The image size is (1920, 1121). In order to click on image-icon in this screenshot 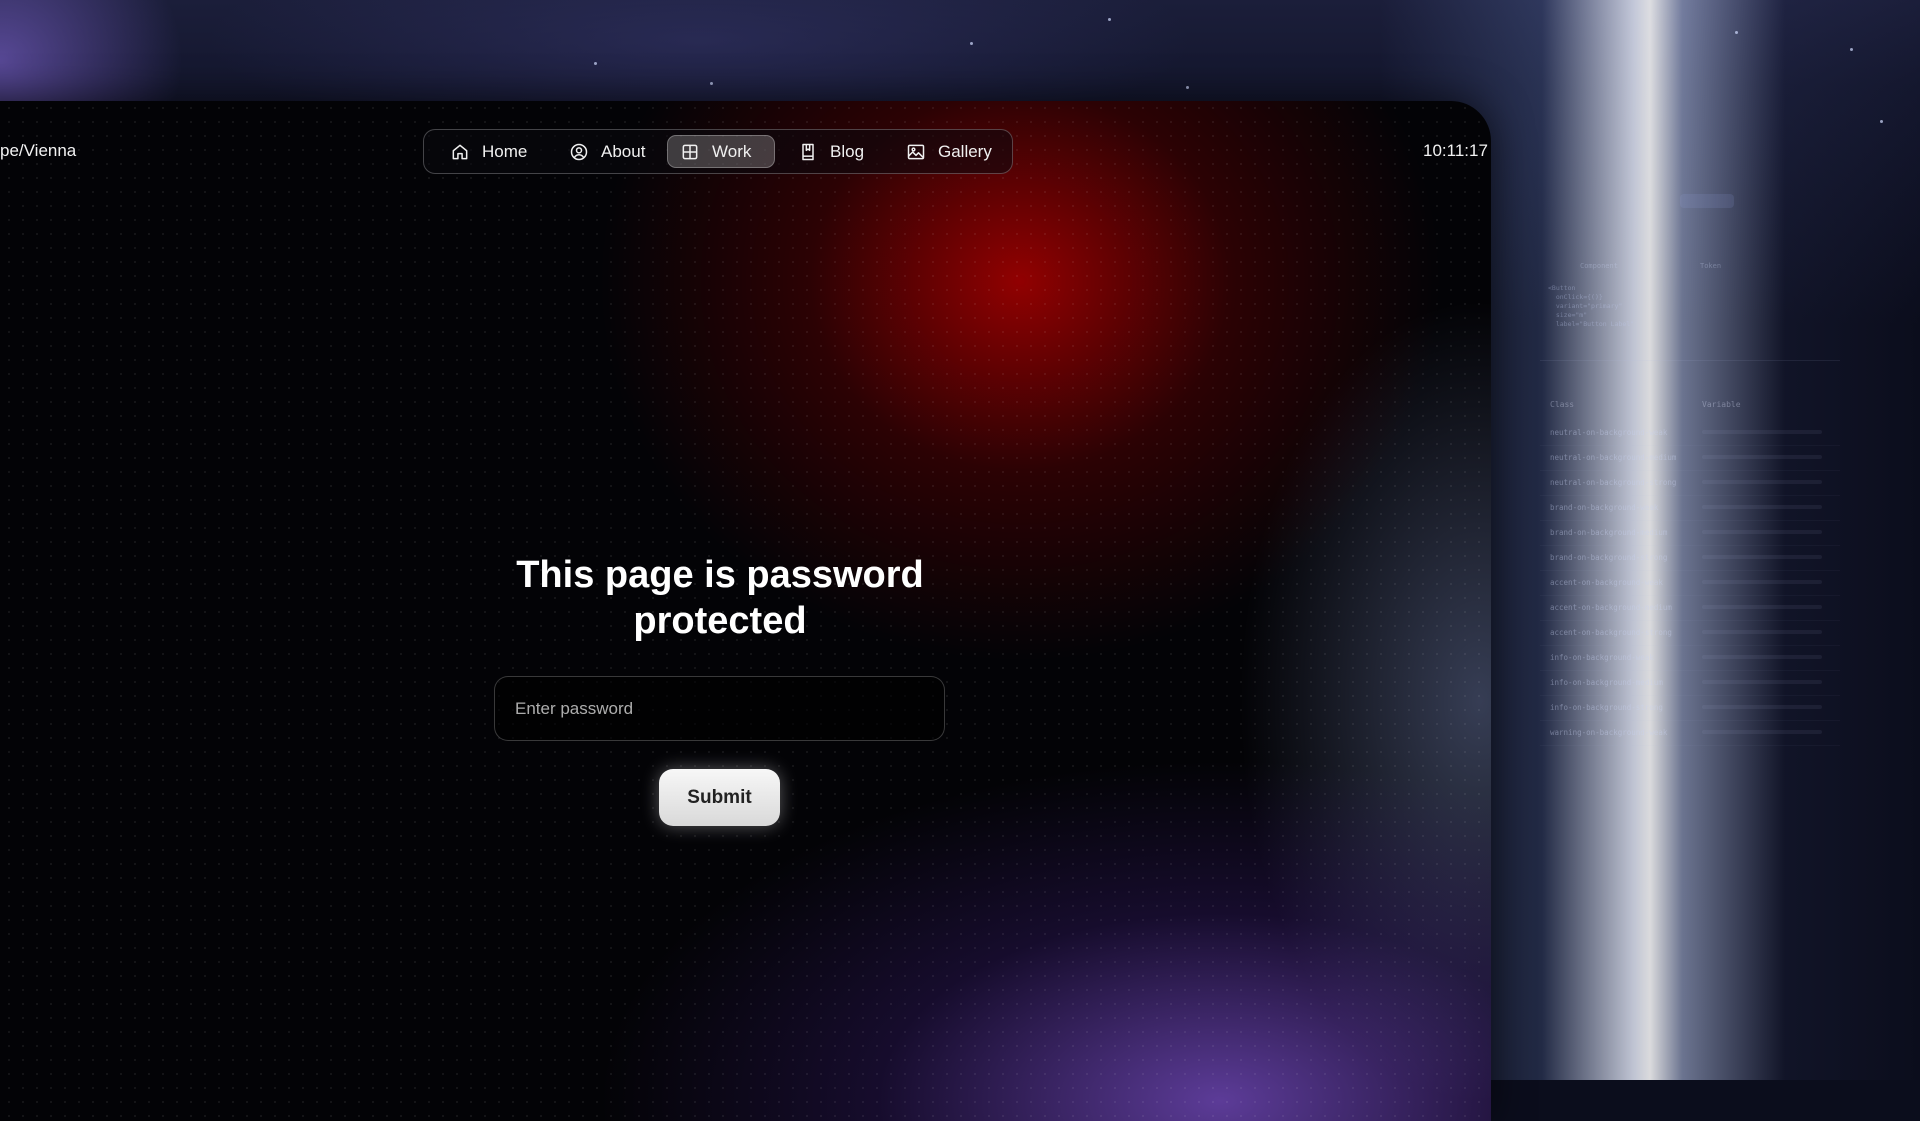, I will do `click(916, 151)`.